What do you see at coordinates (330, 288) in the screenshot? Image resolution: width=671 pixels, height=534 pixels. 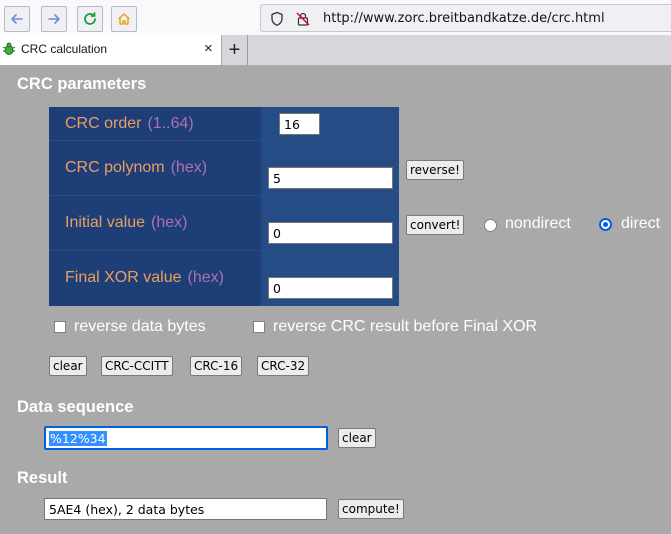 I see `final-xor-input: 0` at bounding box center [330, 288].